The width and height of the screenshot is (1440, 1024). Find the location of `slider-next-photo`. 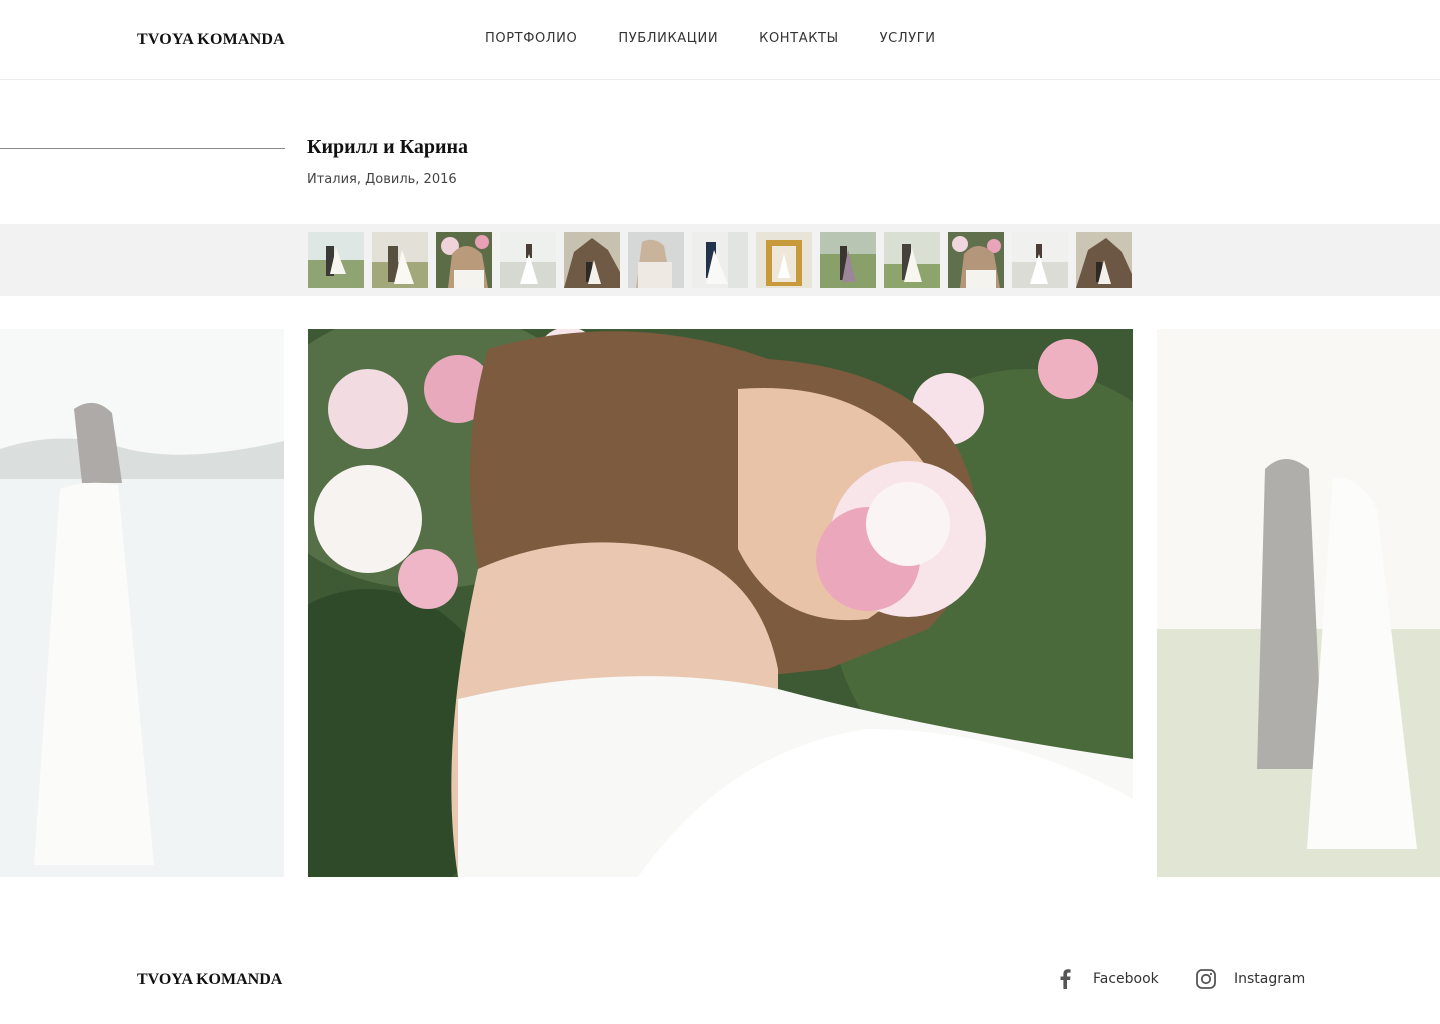

slider-next-photo is located at coordinates (1298, 603).